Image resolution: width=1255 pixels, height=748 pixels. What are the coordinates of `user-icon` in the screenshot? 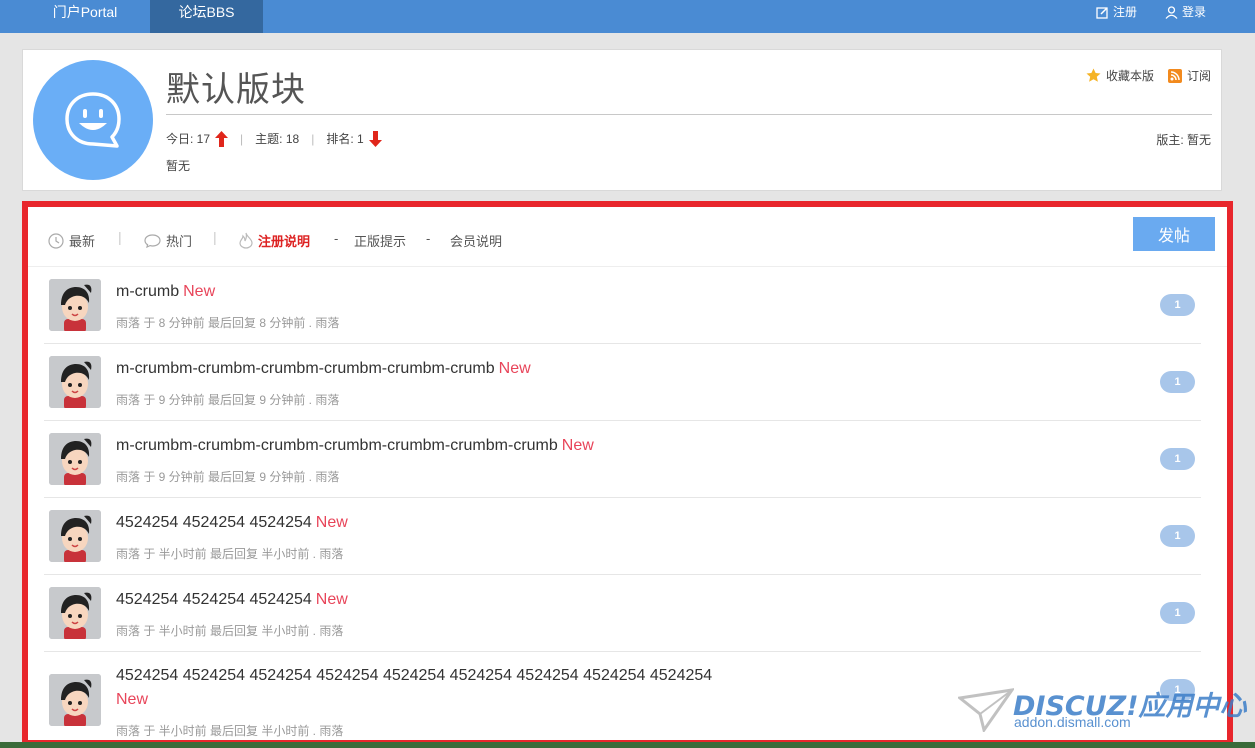 It's located at (1171, 12).